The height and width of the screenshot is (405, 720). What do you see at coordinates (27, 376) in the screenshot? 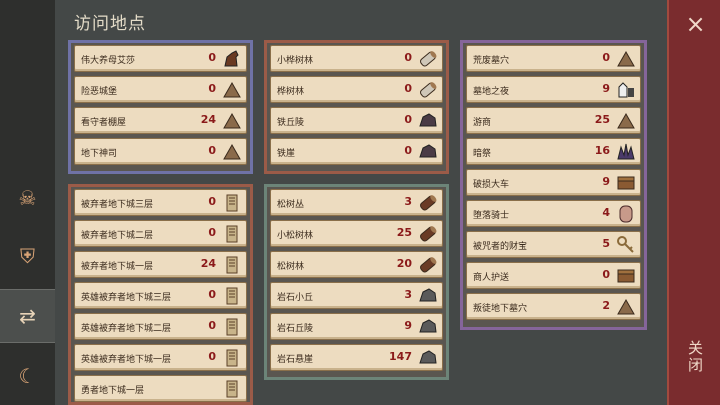
I see `side-tab-bow: ☾` at bounding box center [27, 376].